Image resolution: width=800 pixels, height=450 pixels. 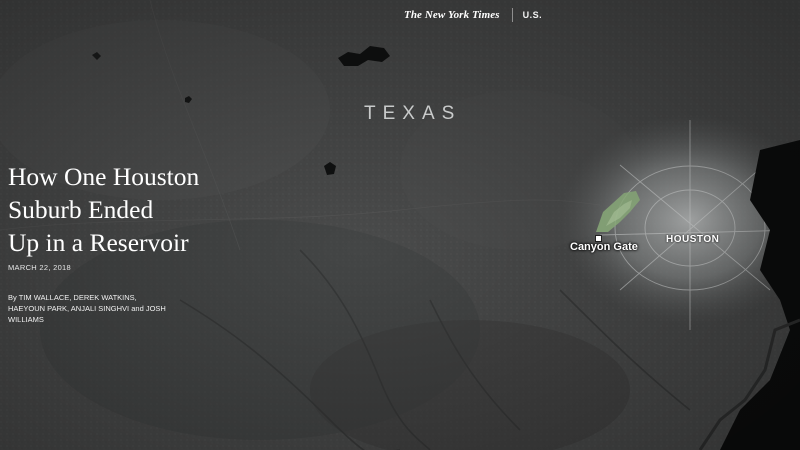 What do you see at coordinates (98, 242) in the screenshot?
I see `headline-line: Up in a Reservoir` at bounding box center [98, 242].